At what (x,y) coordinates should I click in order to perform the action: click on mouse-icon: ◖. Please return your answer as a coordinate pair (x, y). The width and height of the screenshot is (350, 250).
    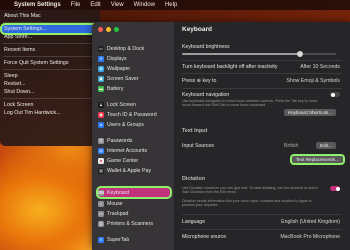
    Looking at the image, I should click on (101, 203).